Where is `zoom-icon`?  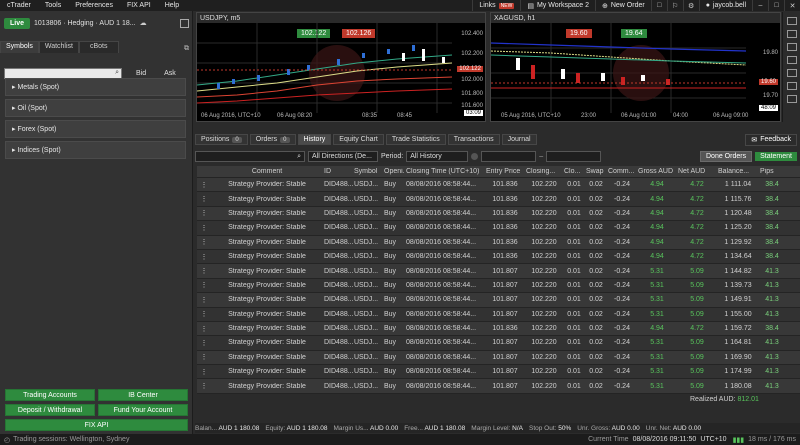
zoom-icon is located at coordinates (791, 86).